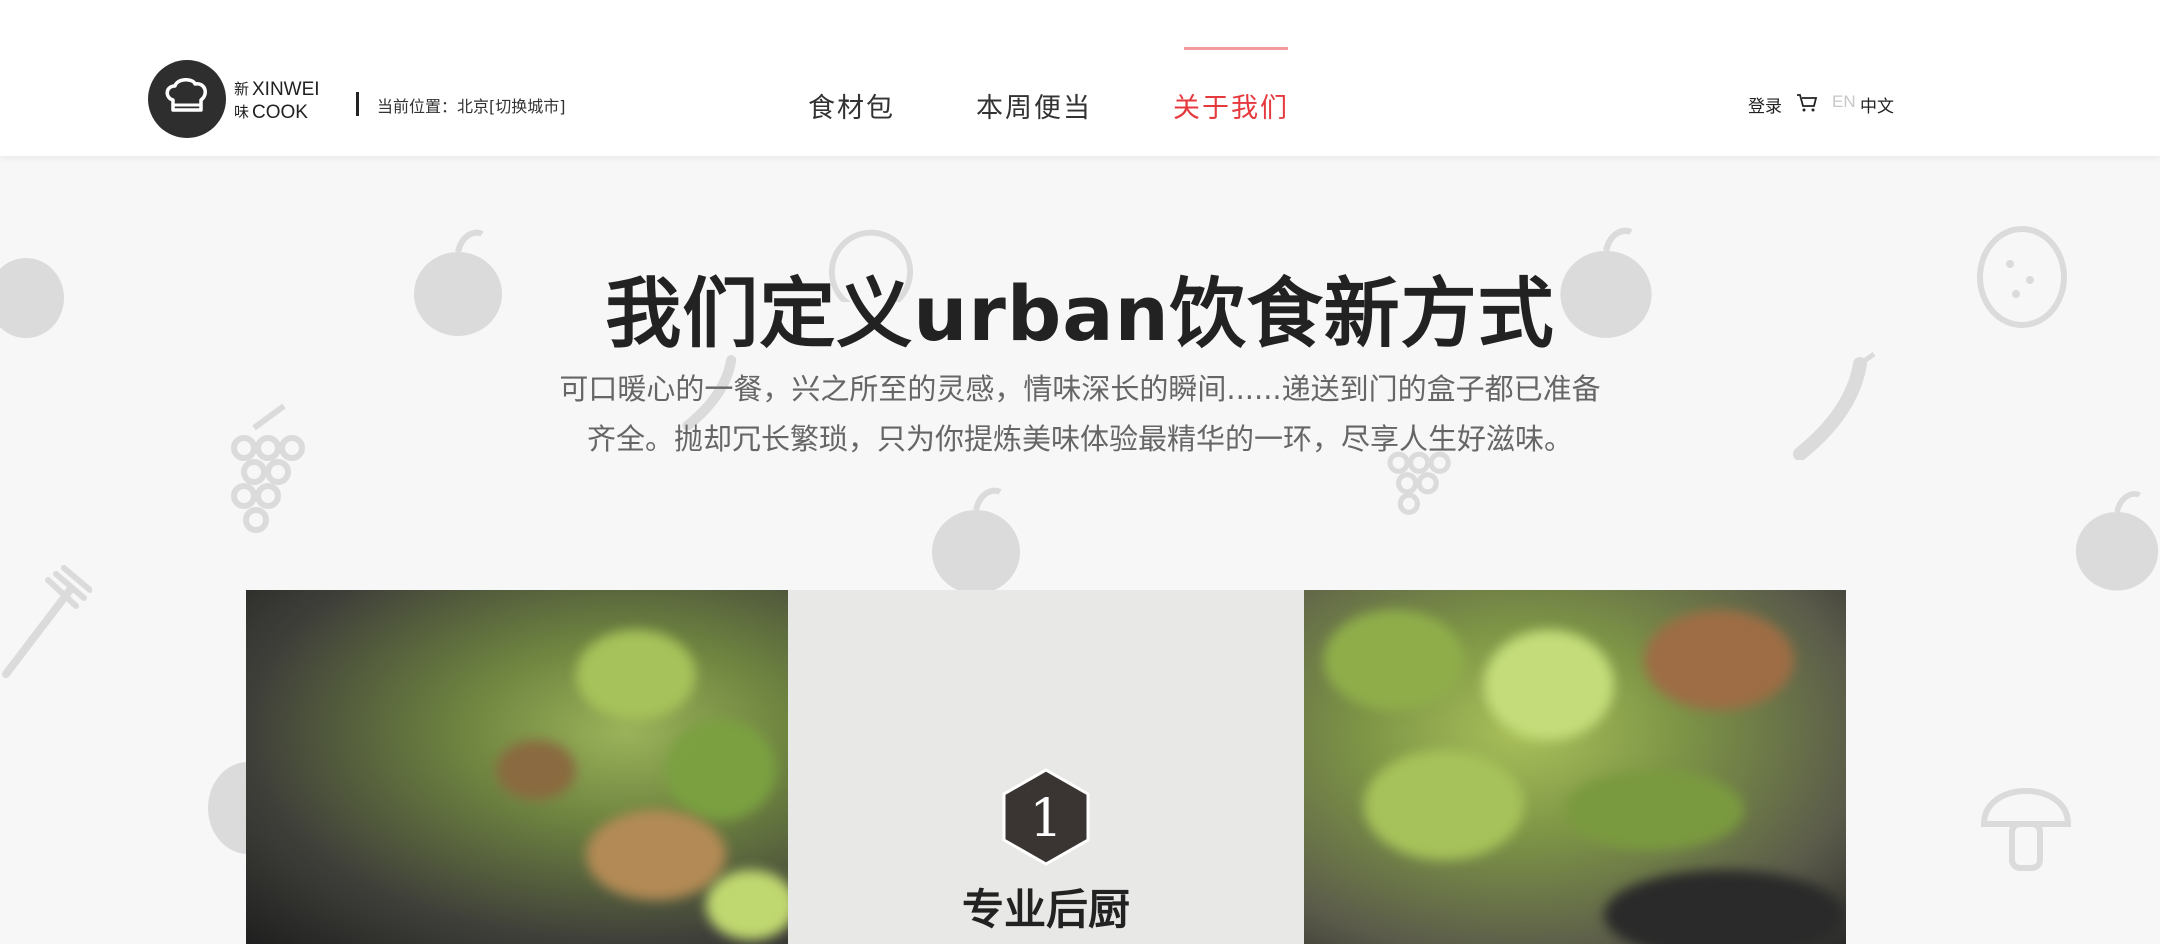  I want to click on nav-item-about-us: 关于我们, so click(1231, 105).